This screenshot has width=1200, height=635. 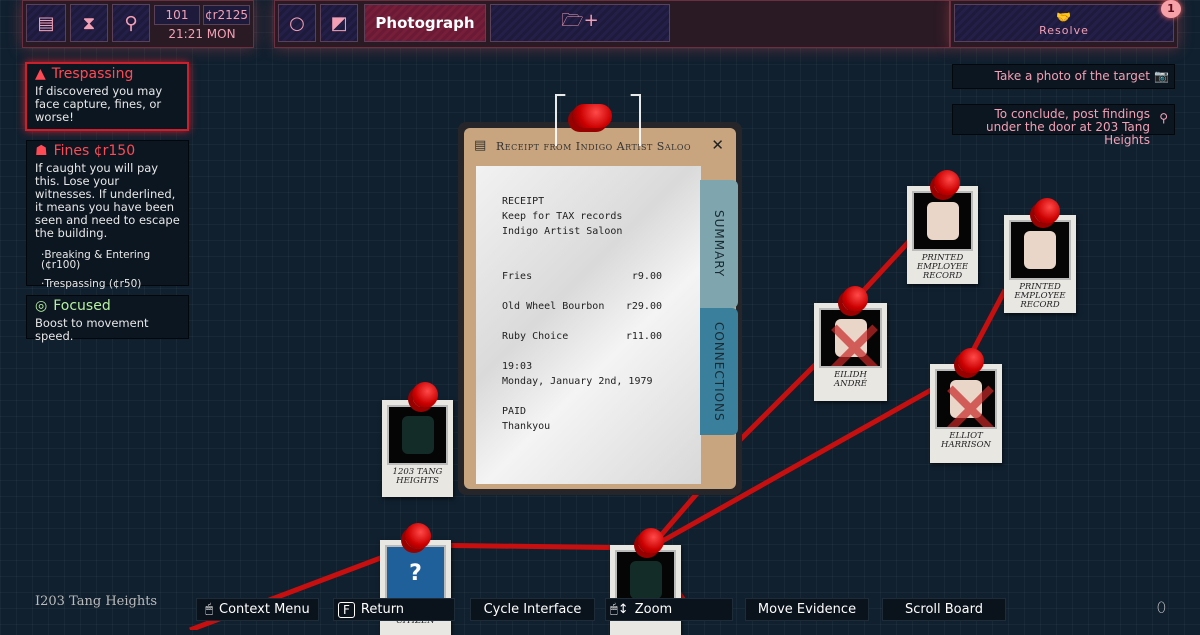 I want to click on new-folder-button: 🗁+, so click(x=580, y=23).